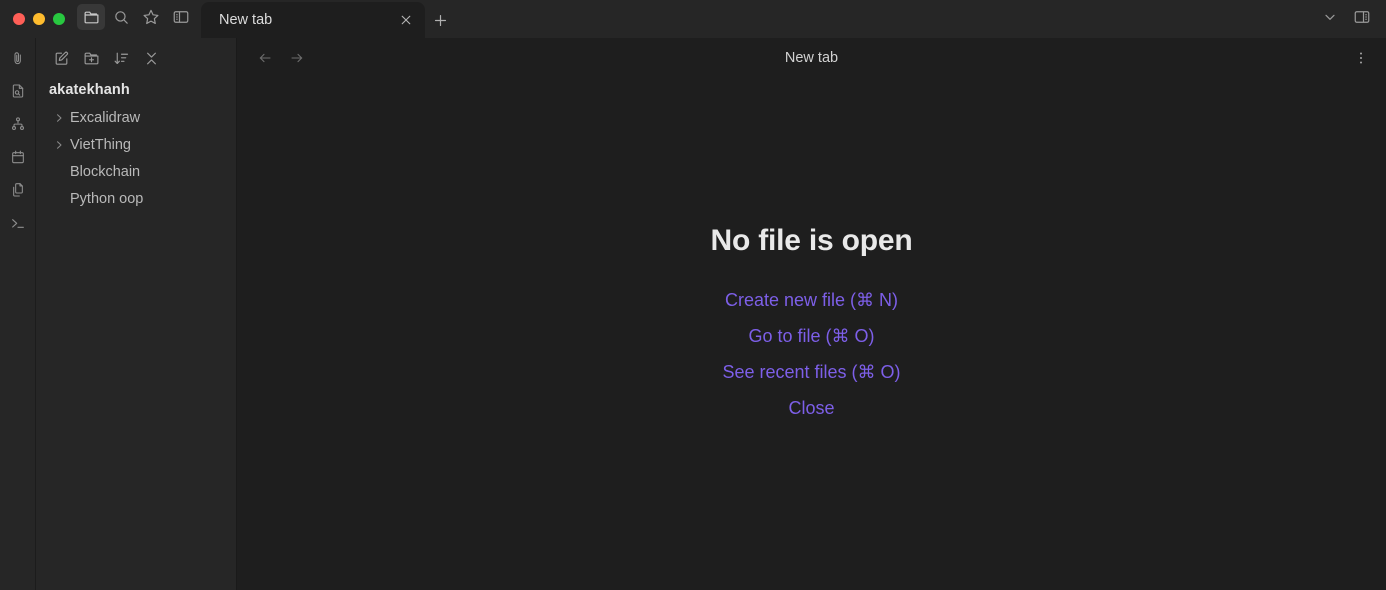  What do you see at coordinates (281, 58) in the screenshot?
I see `navigation-arrows` at bounding box center [281, 58].